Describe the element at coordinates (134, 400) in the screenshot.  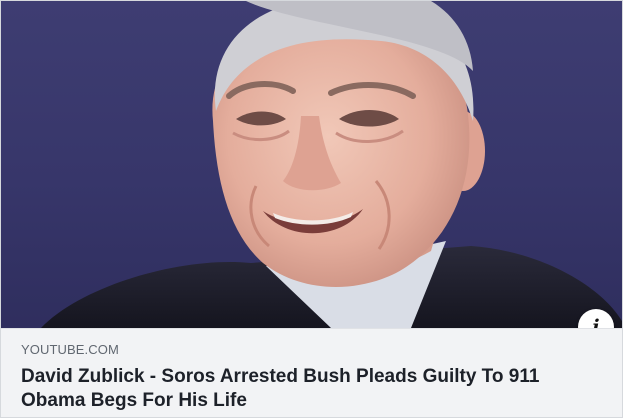
I see `link-title-line-2: Obama Begs For His Life` at that location.